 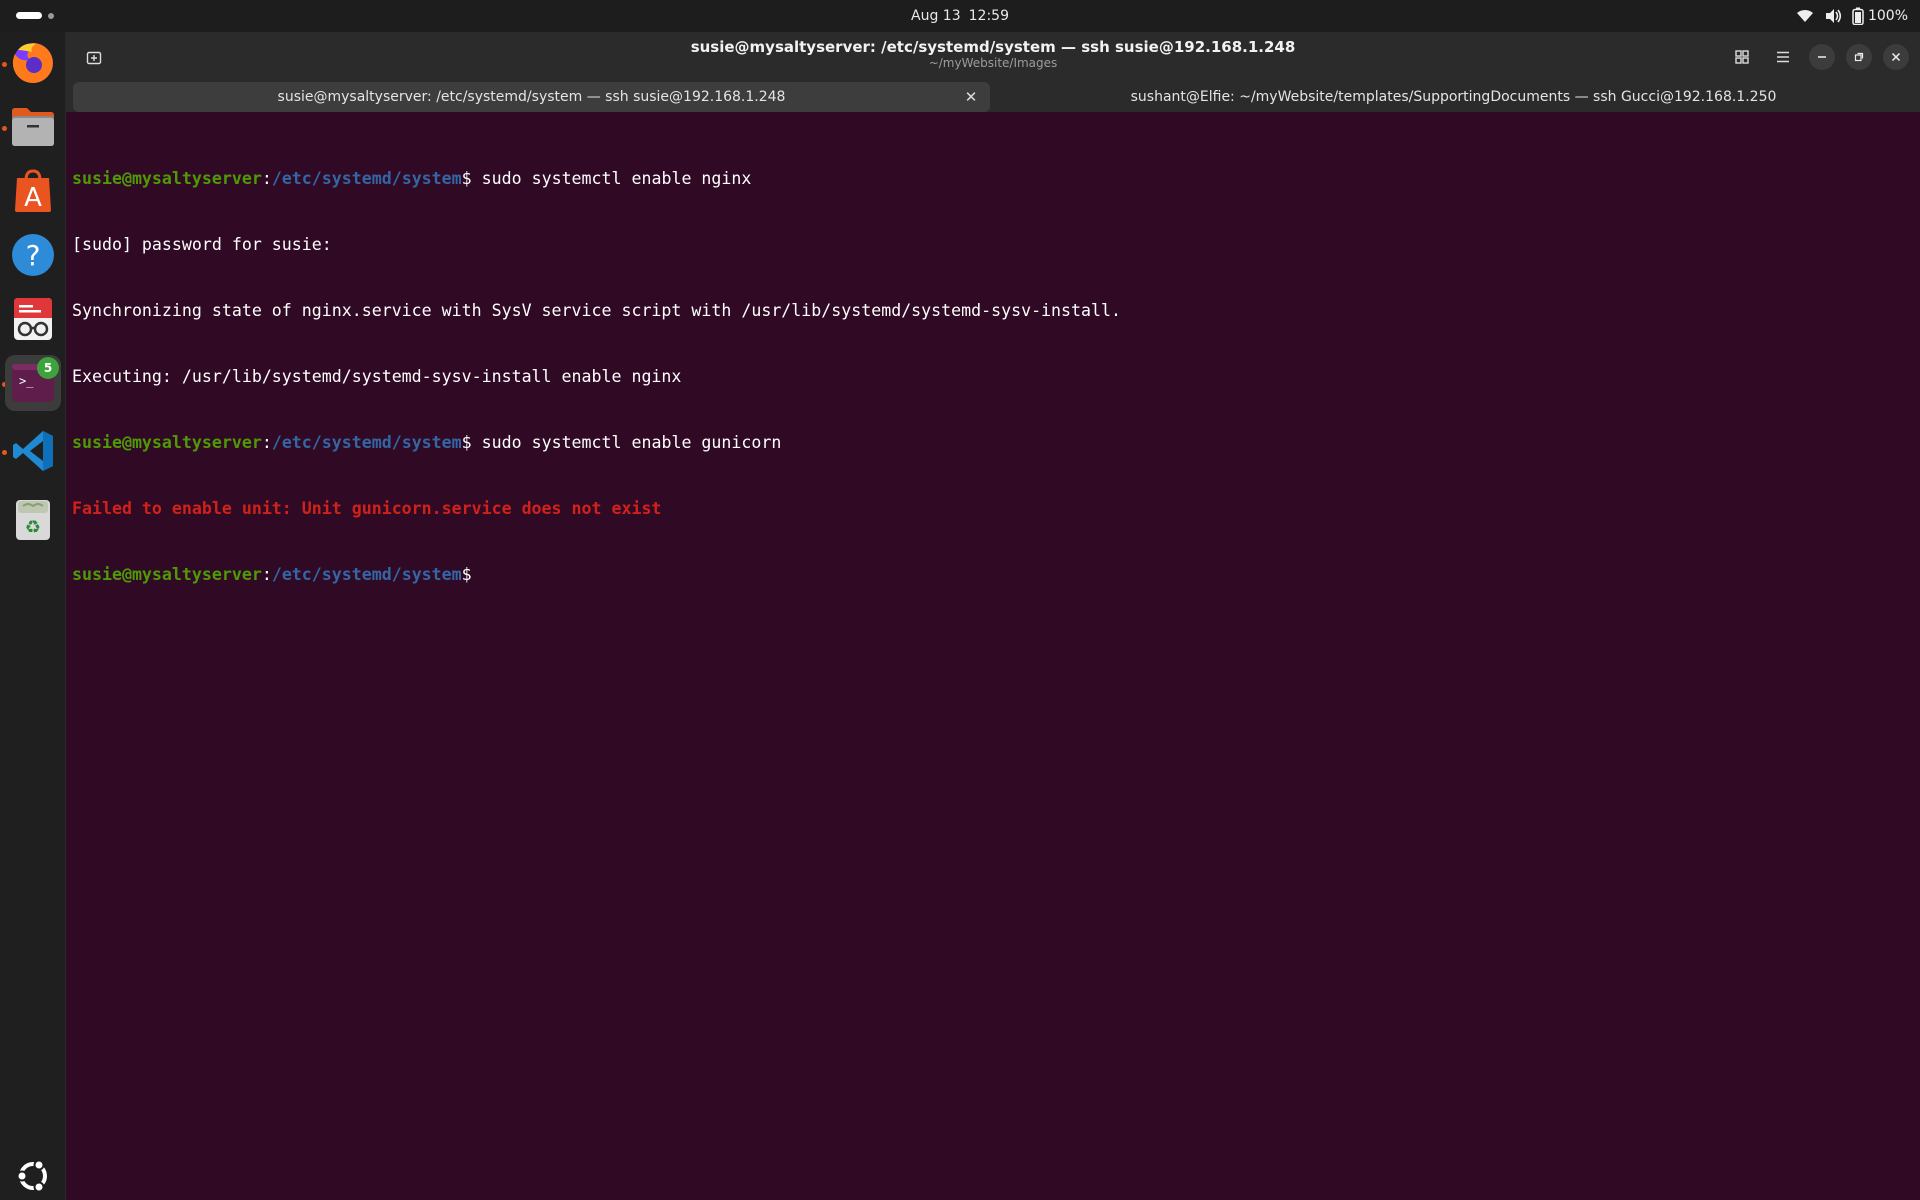 What do you see at coordinates (992, 575) in the screenshot?
I see `terminal-line: susie@mysaltyserver:/etc/systemd/system$` at bounding box center [992, 575].